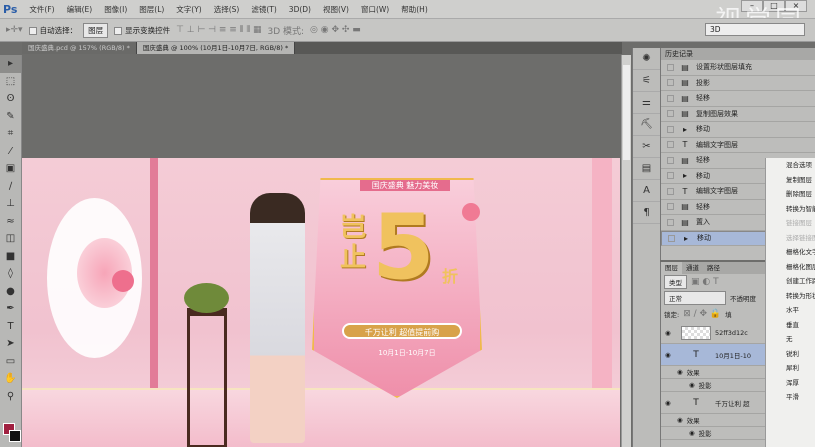  Describe the element at coordinates (790, 339) in the screenshot. I see `context-menu-item: 无` at that location.